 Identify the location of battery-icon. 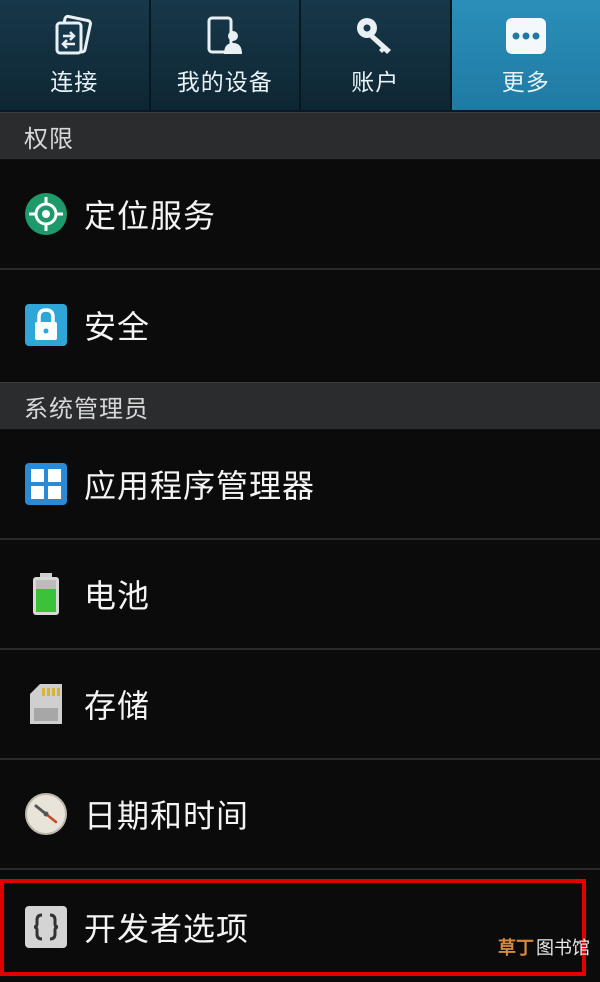
(46, 594).